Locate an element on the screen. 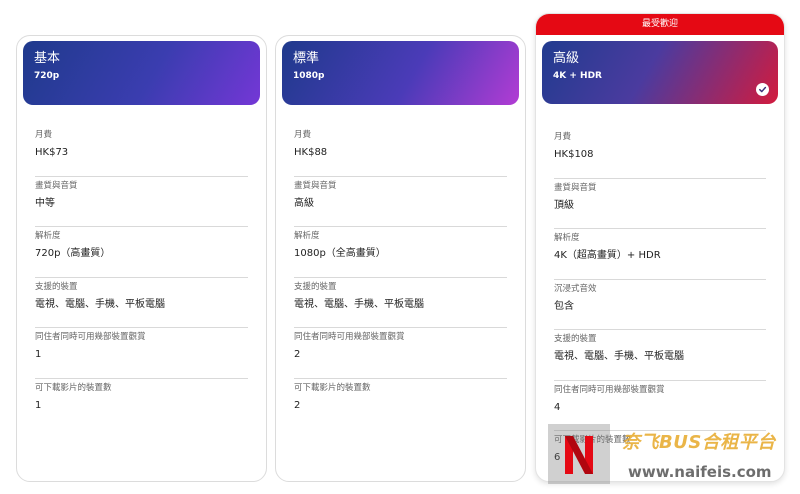 This screenshot has height=494, width=800. most-popular-badge: 最受歡迎 is located at coordinates (660, 24).